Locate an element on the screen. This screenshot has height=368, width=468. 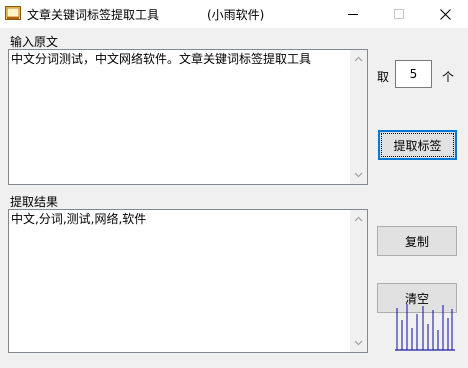
maximize-icon is located at coordinates (399, 14).